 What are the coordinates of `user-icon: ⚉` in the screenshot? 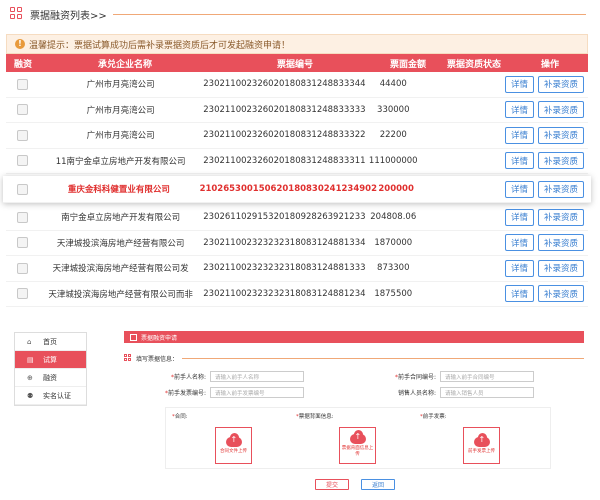 It's located at (30, 395).